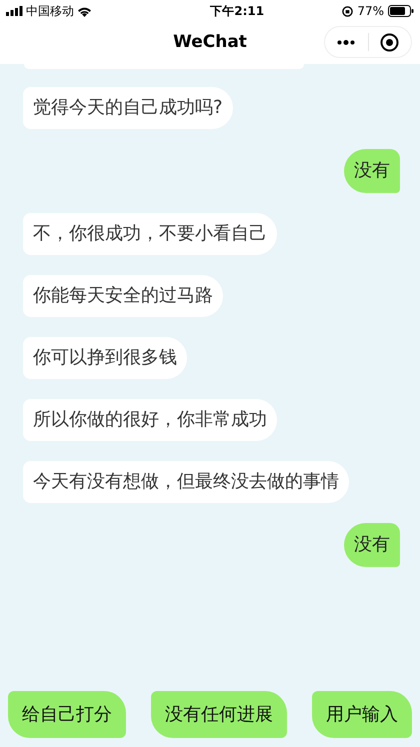 This screenshot has height=747, width=420. I want to click on battery-percent: 77%, so click(370, 11).